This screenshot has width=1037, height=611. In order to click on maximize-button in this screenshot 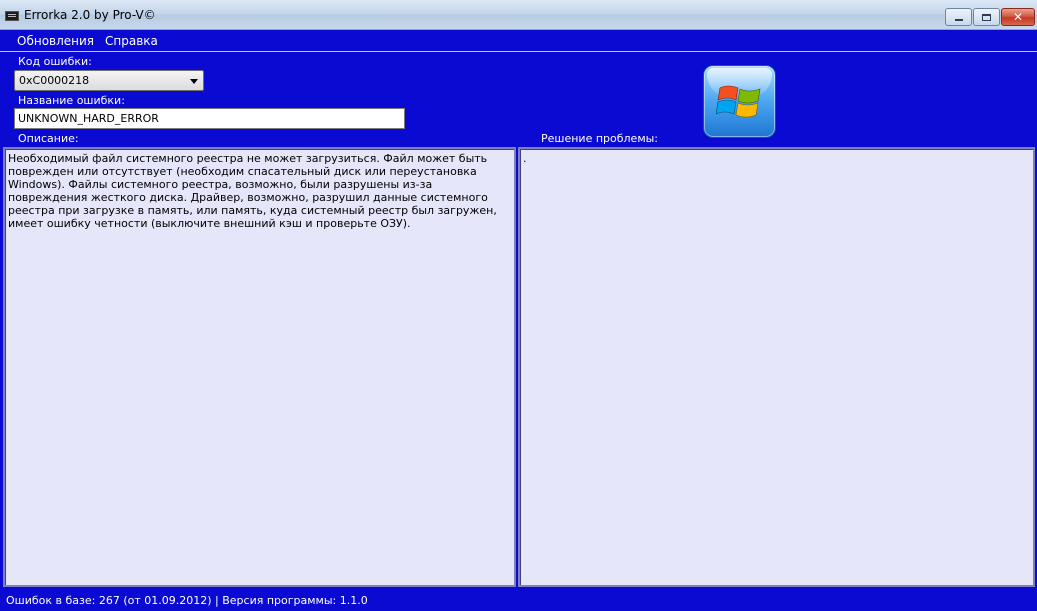, I will do `click(986, 17)`.